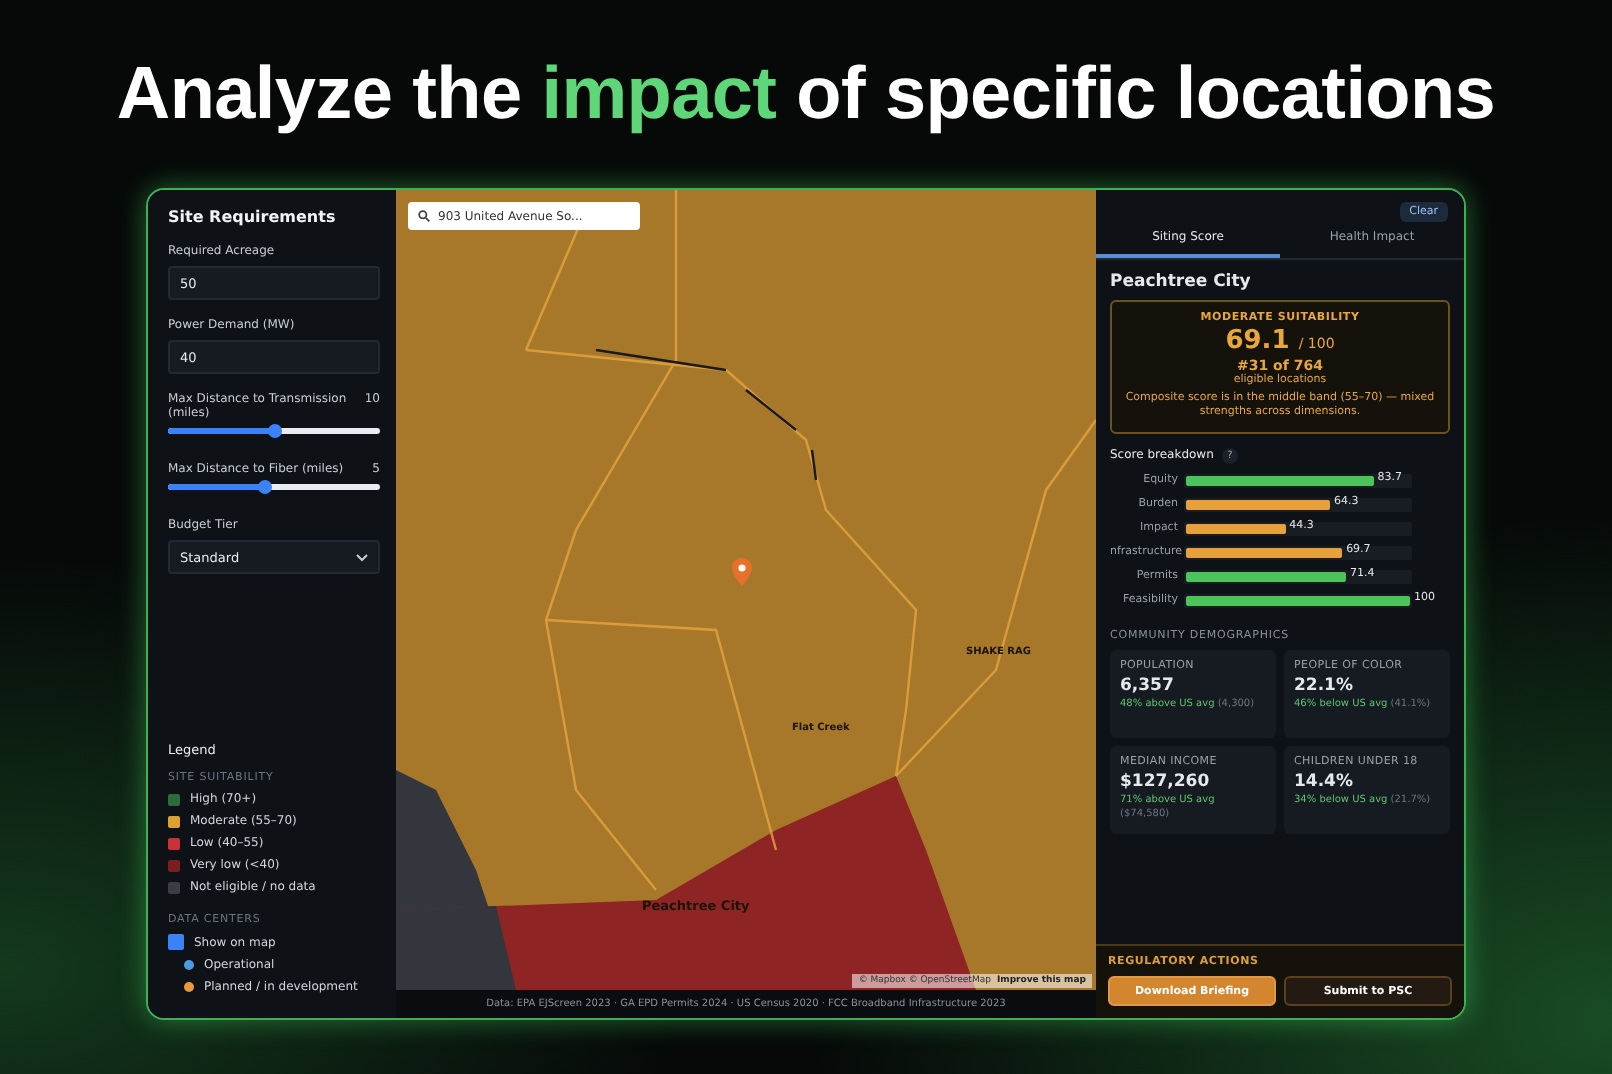 The image size is (1612, 1074). What do you see at coordinates (1181, 282) in the screenshot?
I see `place-title: Peachtree City` at bounding box center [1181, 282].